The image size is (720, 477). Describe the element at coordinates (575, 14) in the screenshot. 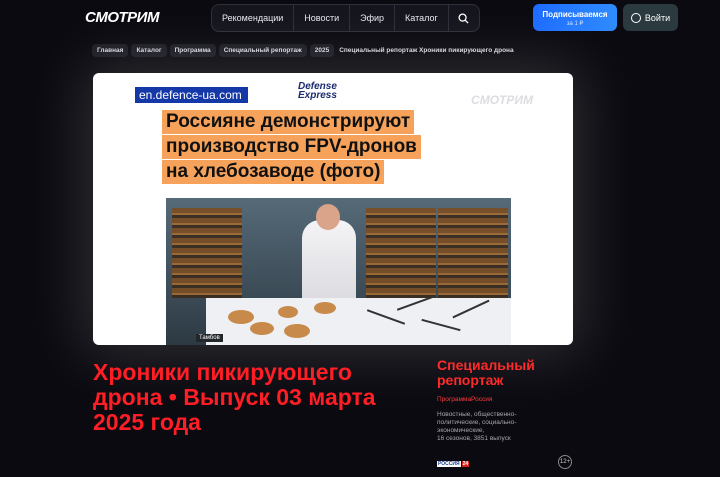

I see `subscribe-label: Подписываемся` at that location.